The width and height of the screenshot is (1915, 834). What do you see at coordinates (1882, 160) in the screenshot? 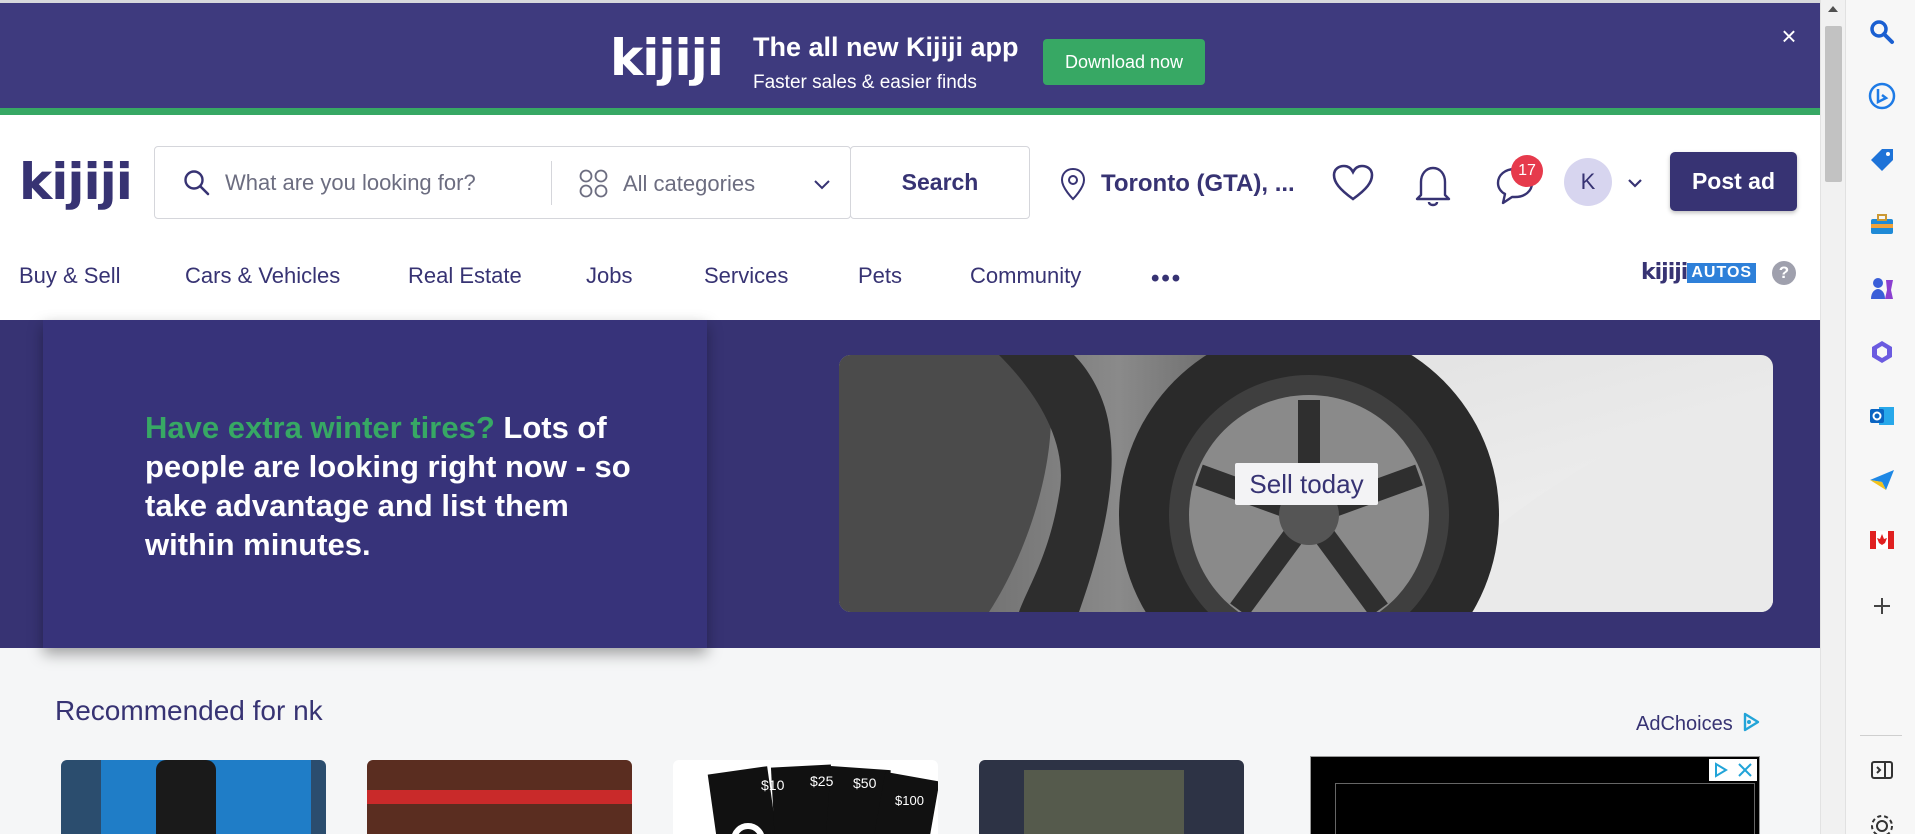
I see `shopping-tag-icon` at bounding box center [1882, 160].